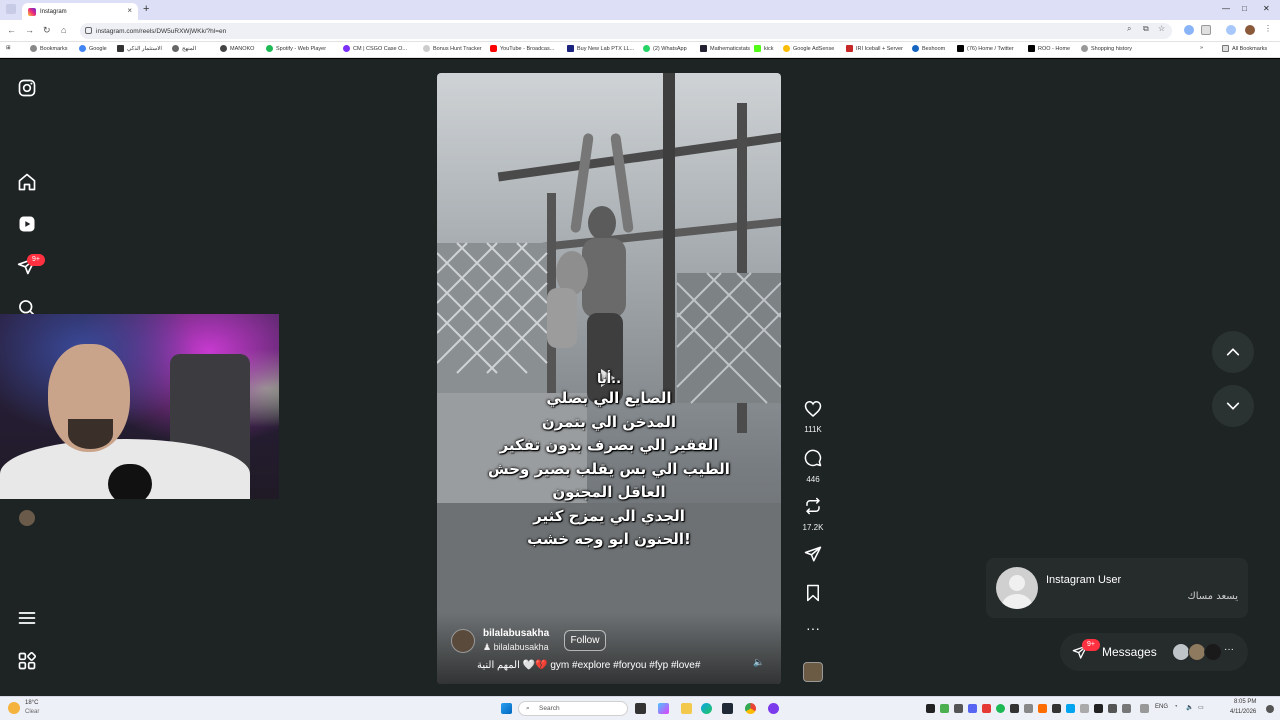 The image size is (1280, 720). What do you see at coordinates (1189, 707) in the screenshot?
I see `volume-icon: 🔈` at bounding box center [1189, 707].